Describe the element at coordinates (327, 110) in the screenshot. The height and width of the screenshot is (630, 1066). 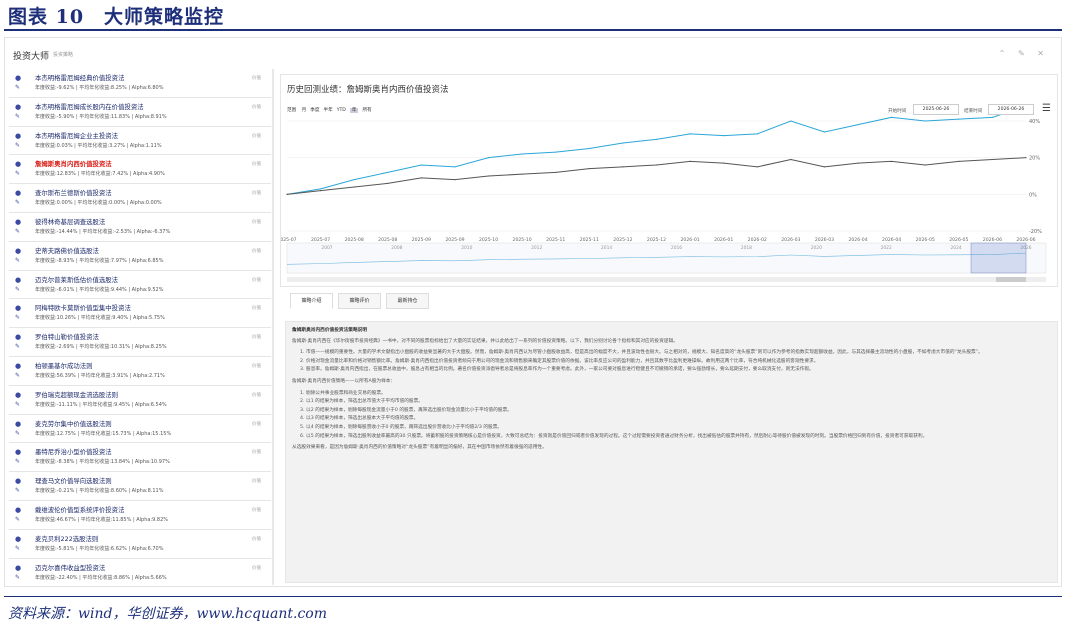
I see `range-button: 半年` at that location.